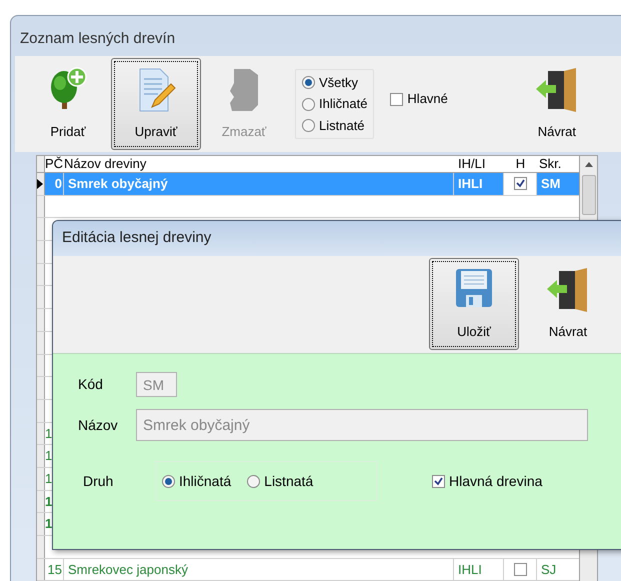 This screenshot has width=621, height=581. What do you see at coordinates (487, 481) in the screenshot?
I see `checkbox-option: Hlavná drevina` at bounding box center [487, 481].